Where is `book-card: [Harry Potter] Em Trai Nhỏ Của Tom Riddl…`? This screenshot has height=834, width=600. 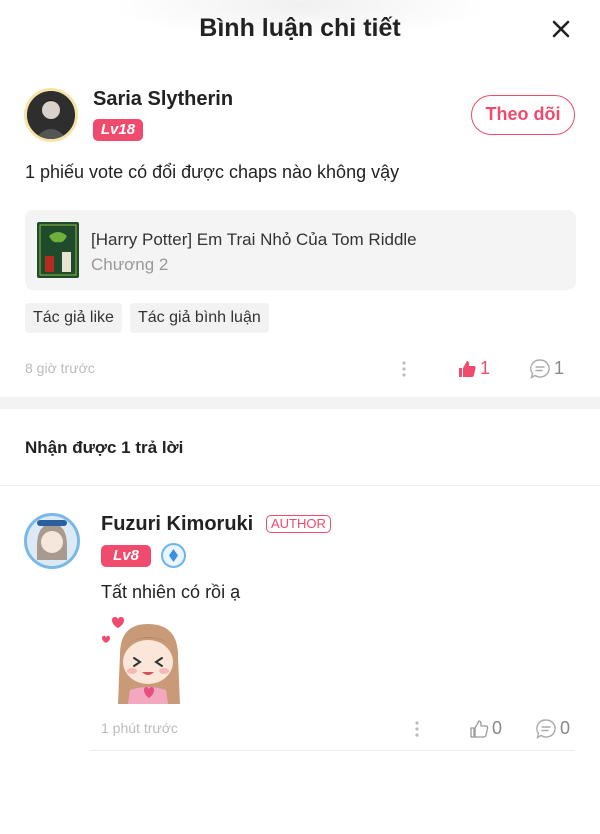 book-card: [Harry Potter] Em Trai Nhỏ Của Tom Riddl… is located at coordinates (300, 250).